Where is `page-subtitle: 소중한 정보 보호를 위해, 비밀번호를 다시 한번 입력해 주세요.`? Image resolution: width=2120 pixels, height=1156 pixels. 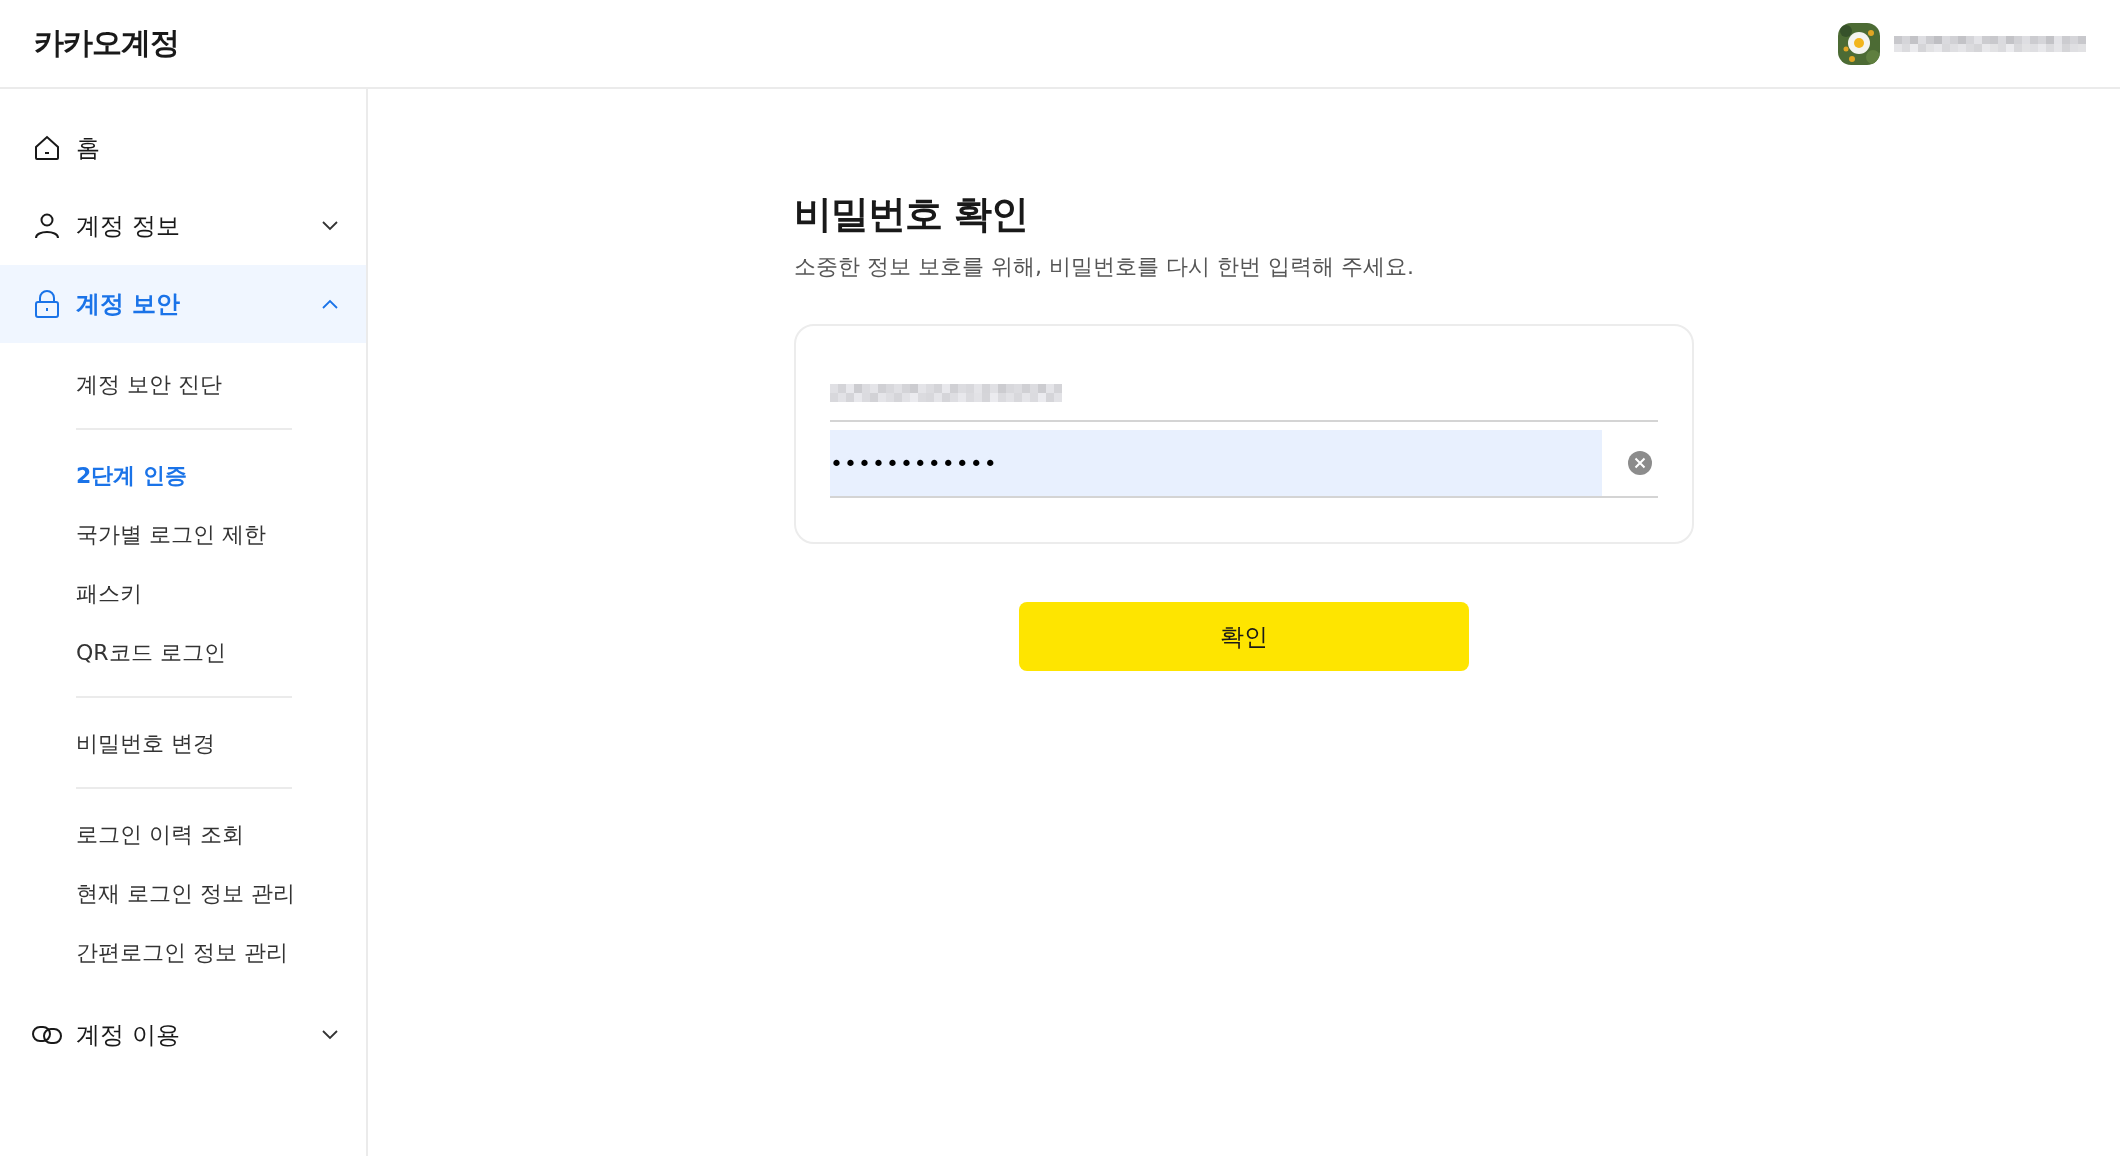
page-subtitle: 소중한 정보 보호를 위해, 비밀번호를 다시 한번 입력해 주세요. is located at coordinates (1104, 267).